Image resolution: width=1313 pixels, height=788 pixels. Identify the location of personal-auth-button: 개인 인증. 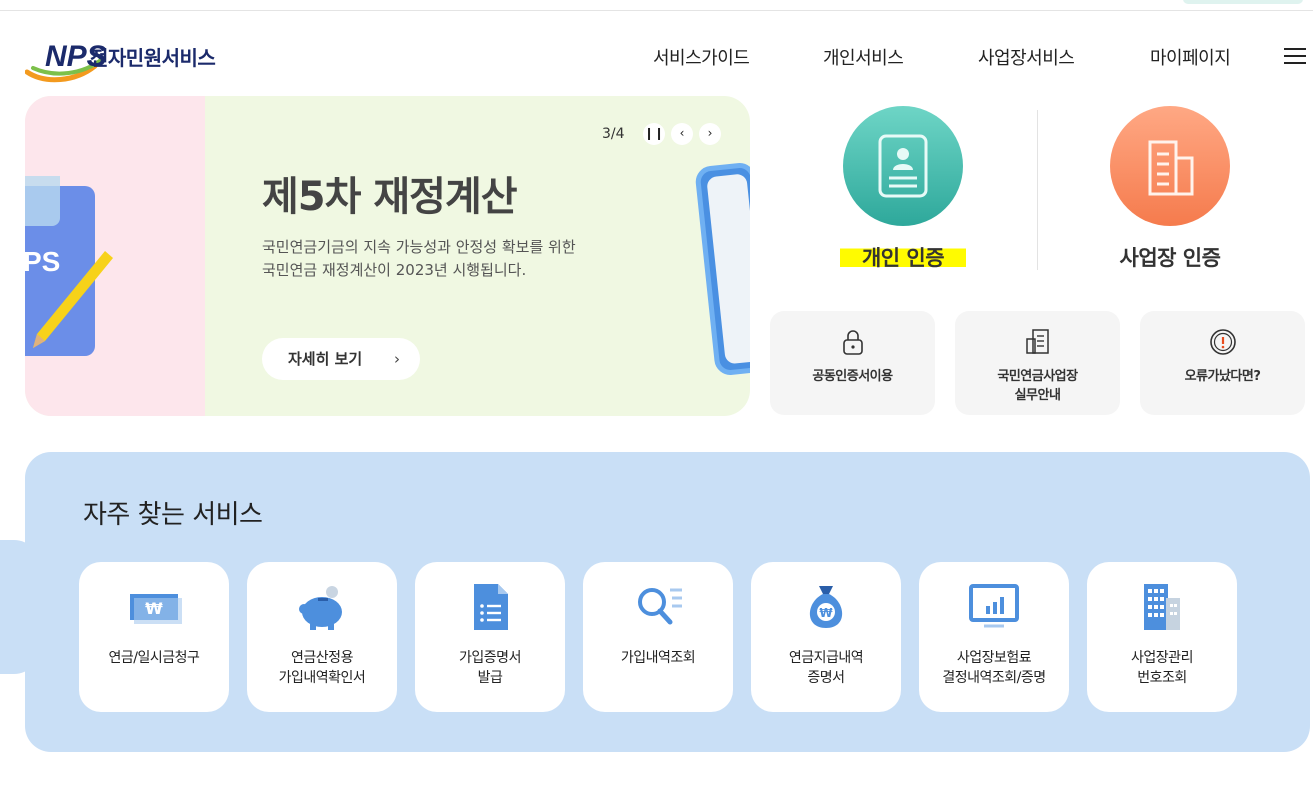
(903, 189).